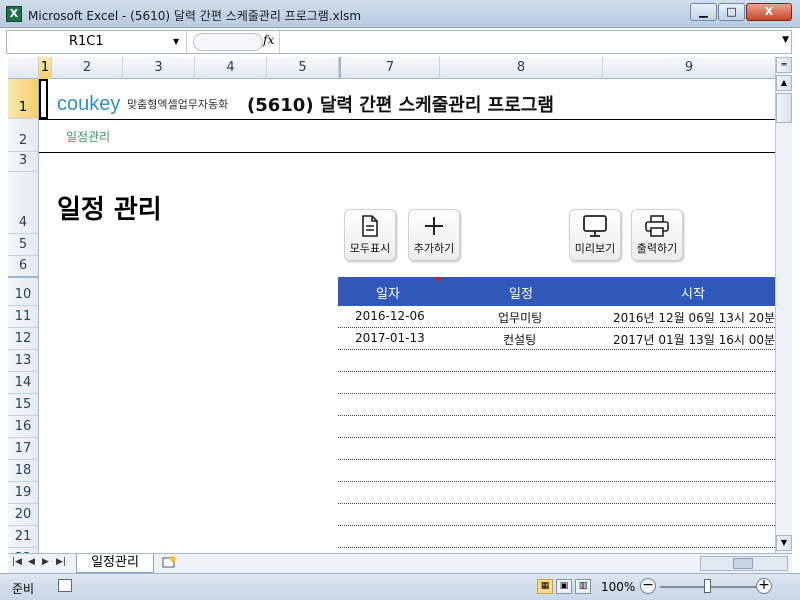  What do you see at coordinates (703, 12) in the screenshot?
I see `minimize-button: ▁` at bounding box center [703, 12].